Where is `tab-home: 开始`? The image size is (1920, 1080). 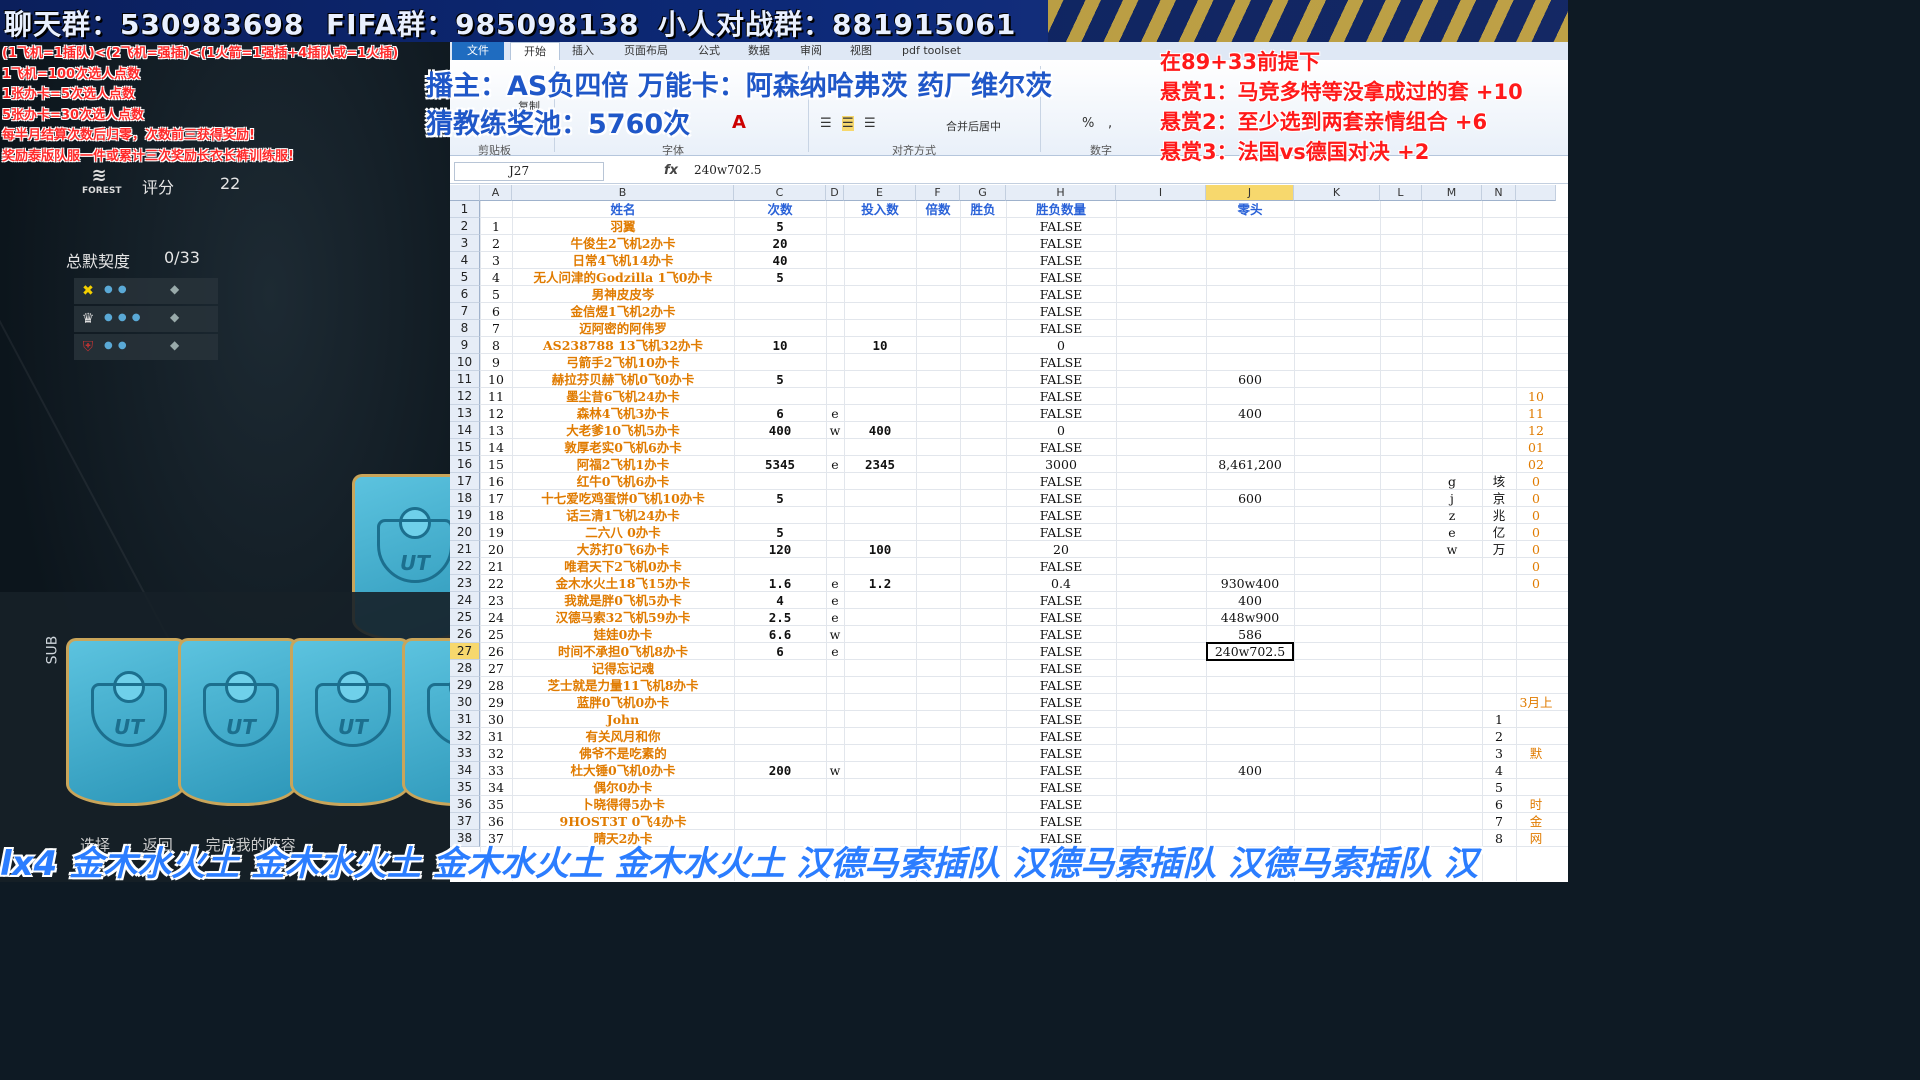
tab-home: 开始 is located at coordinates (535, 51).